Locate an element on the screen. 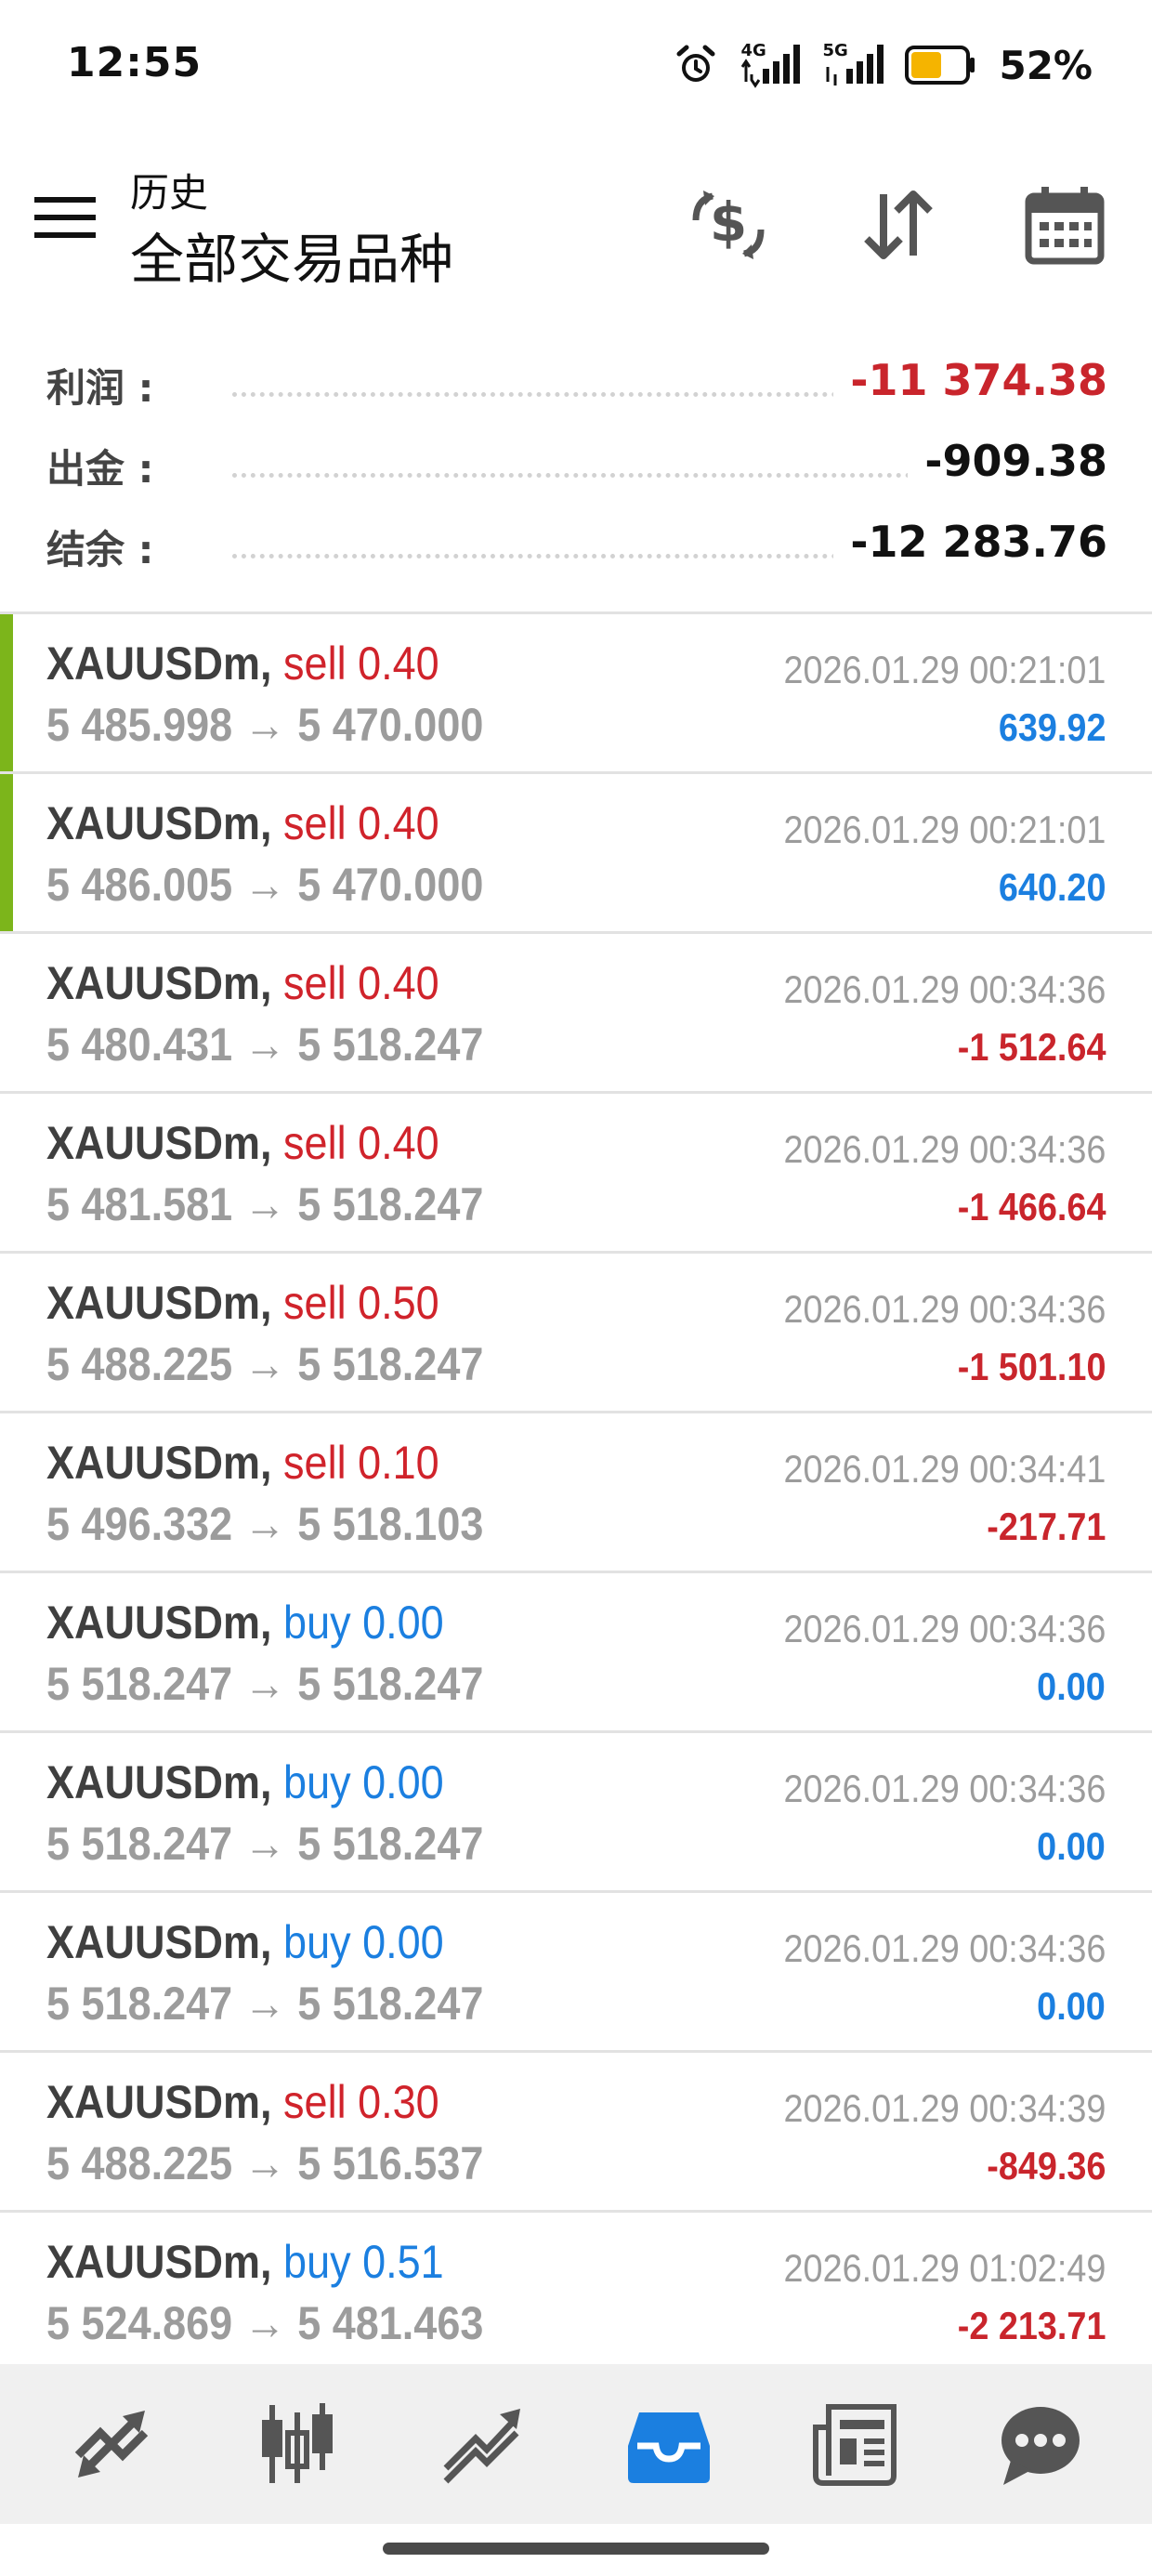 This screenshot has width=1152, height=2576. page-title: 全部交易品种 is located at coordinates (291, 255).